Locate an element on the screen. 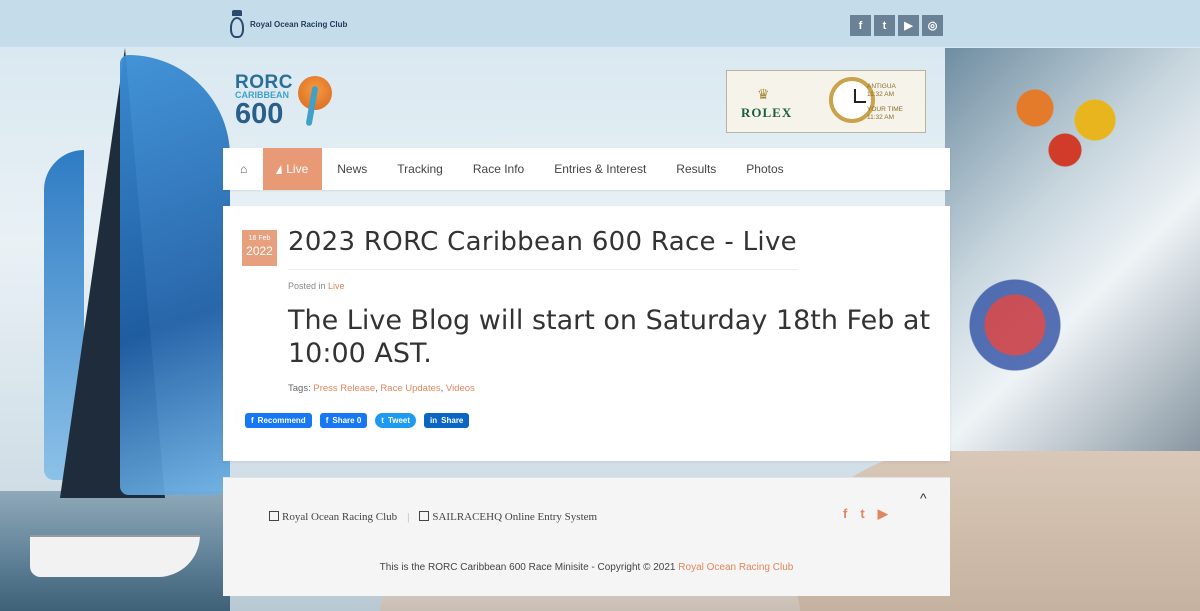 The image size is (1200, 611). date-badge: 16 Feb 2022 is located at coordinates (259, 248).